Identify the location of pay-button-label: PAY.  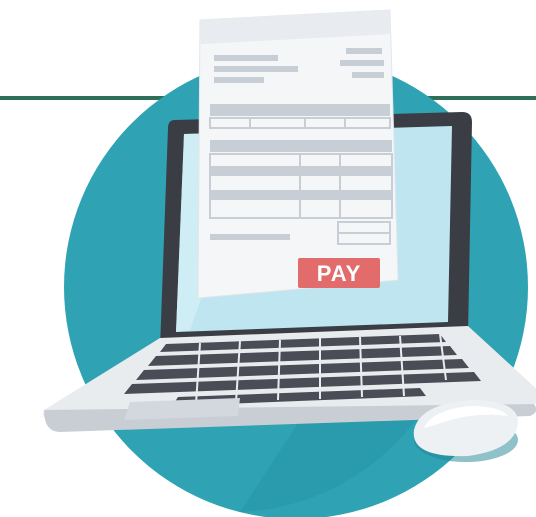
(339, 273).